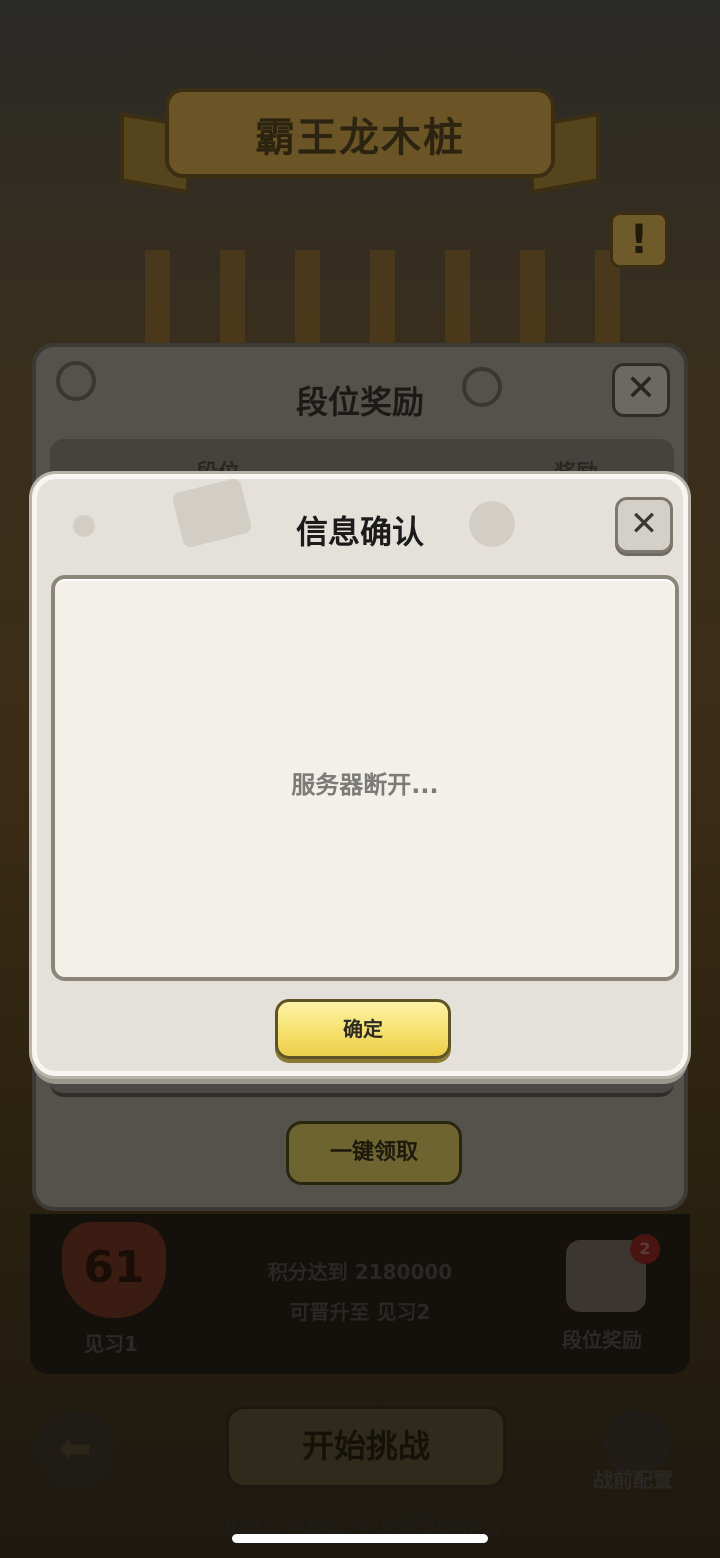 This screenshot has width=720, height=1558. What do you see at coordinates (639, 240) in the screenshot?
I see `info-icon: !` at bounding box center [639, 240].